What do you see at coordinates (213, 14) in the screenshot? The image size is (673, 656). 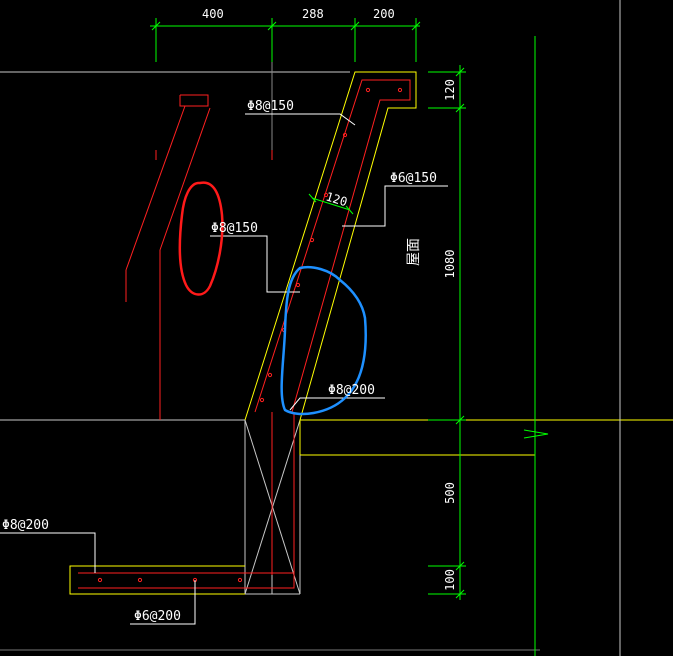 I see `dim-top-1: 400` at bounding box center [213, 14].